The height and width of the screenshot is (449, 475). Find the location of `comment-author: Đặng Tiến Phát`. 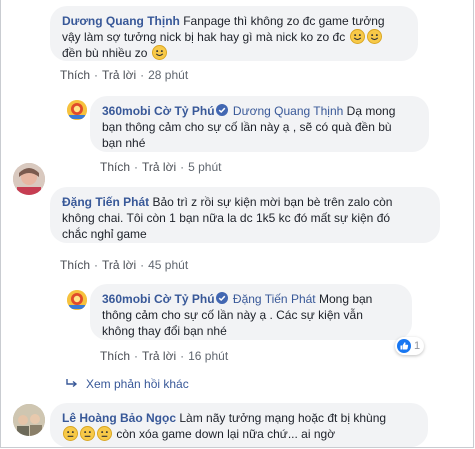

comment-author: Đặng Tiến Phát is located at coordinates (105, 202).